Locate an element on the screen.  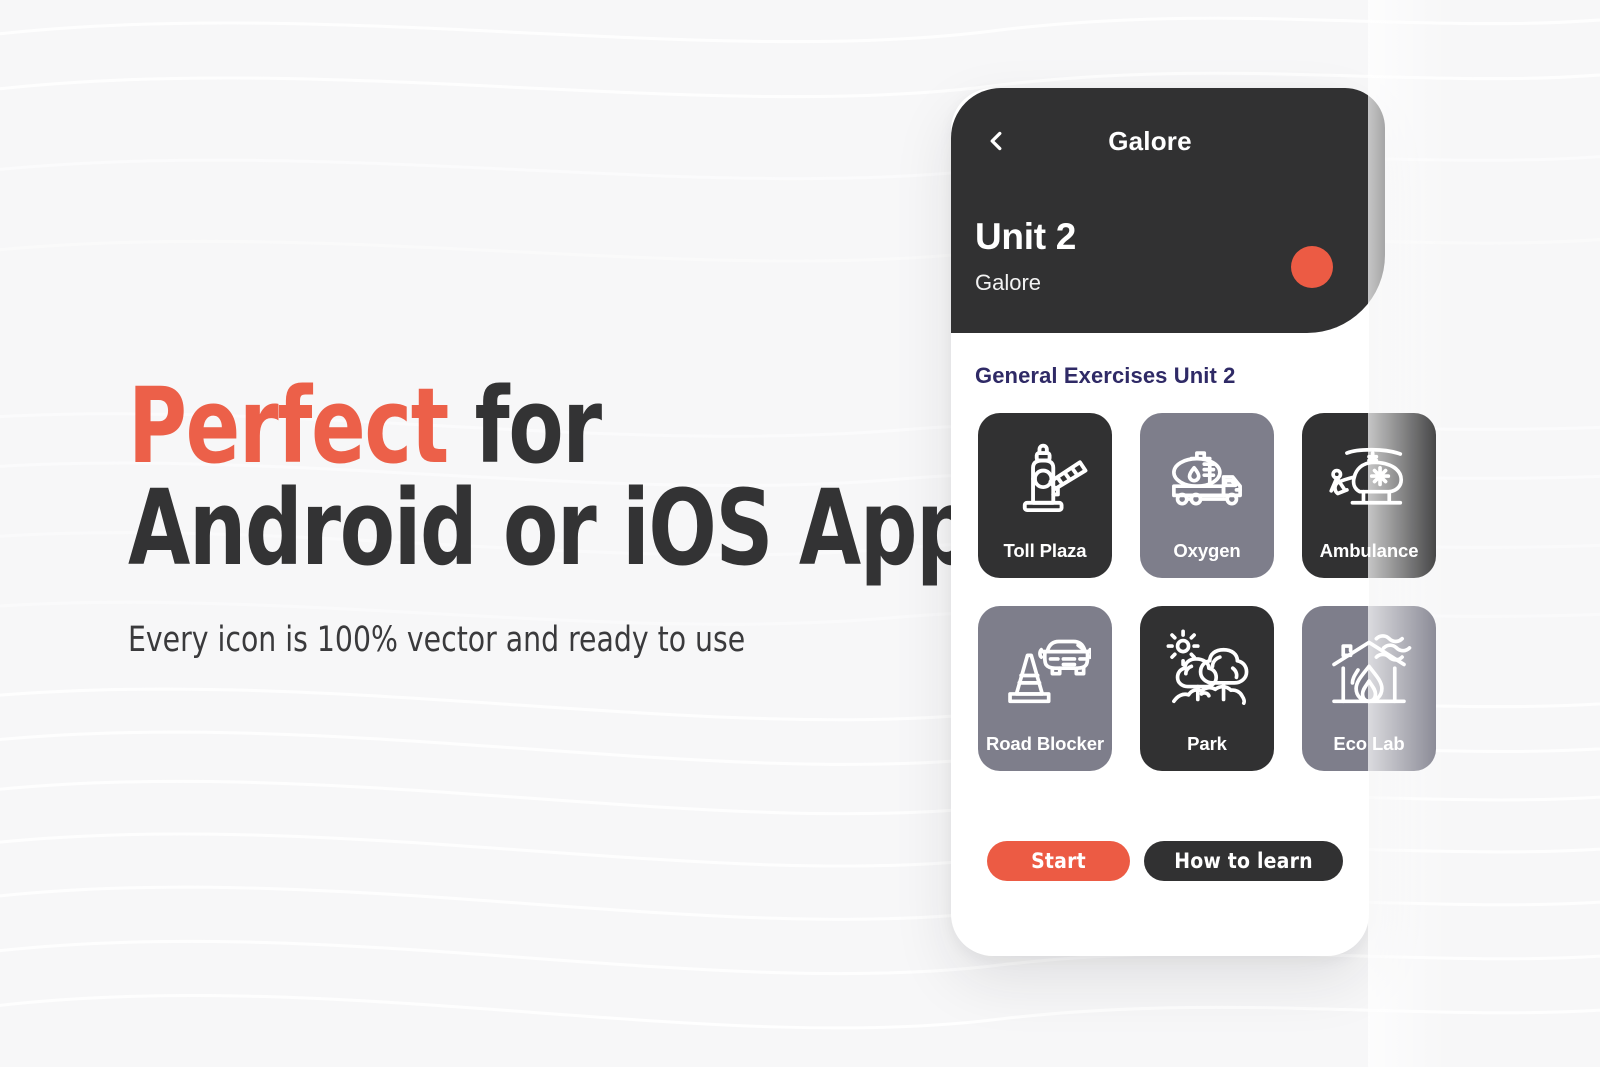
traffic-cone-car-icon is located at coordinates (1045, 670).